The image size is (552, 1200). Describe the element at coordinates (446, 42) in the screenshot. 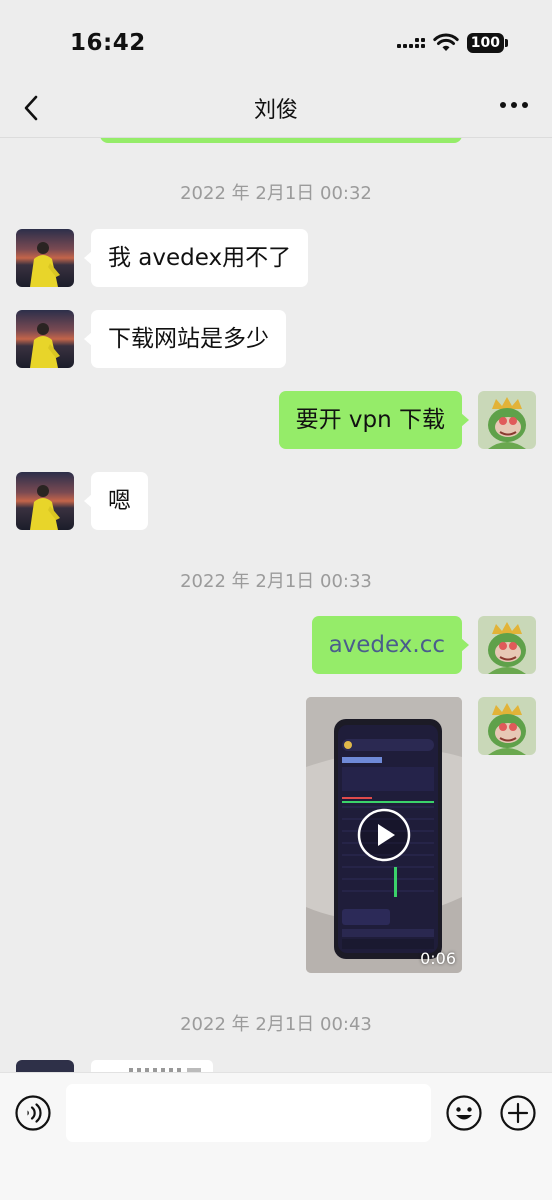

I see `wifi-icon` at that location.